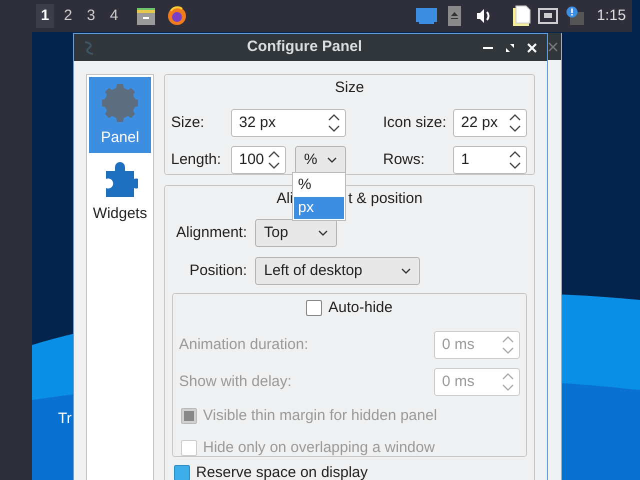 Image resolution: width=640 pixels, height=480 pixels. What do you see at coordinates (89, 48) in the screenshot?
I see `app-icon` at bounding box center [89, 48].